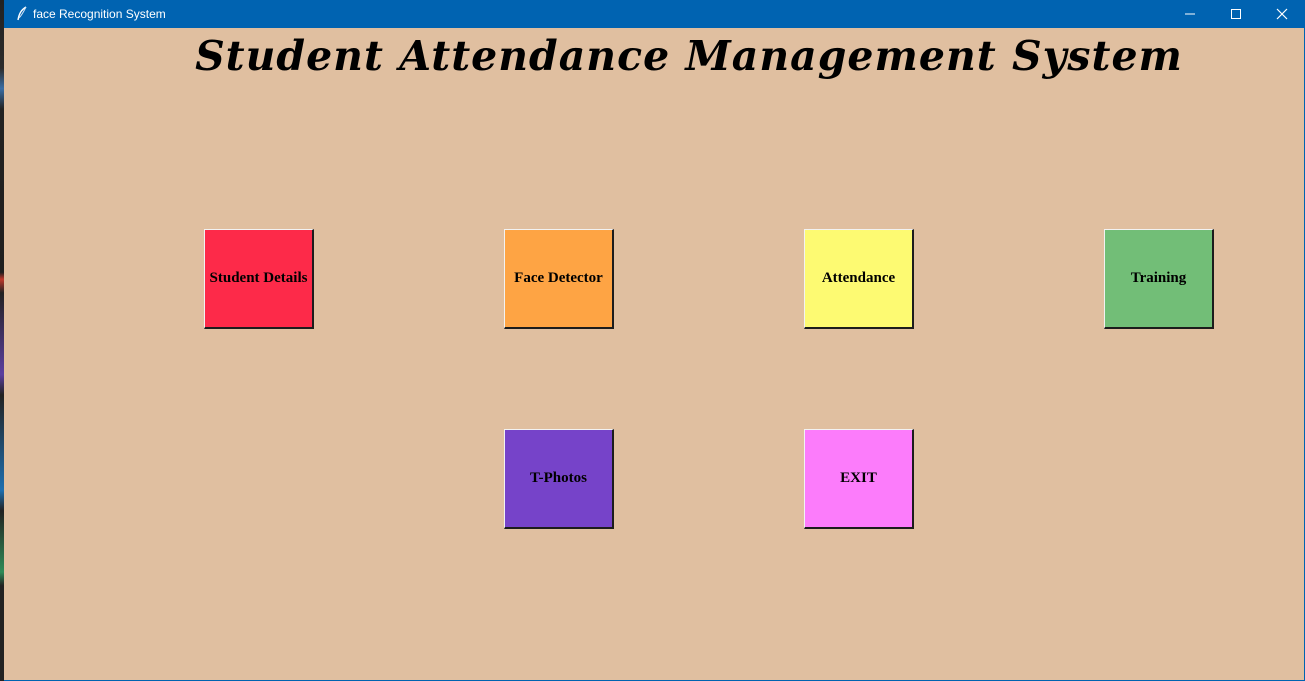 The width and height of the screenshot is (1305, 681). I want to click on close-icon, so click(1282, 14).